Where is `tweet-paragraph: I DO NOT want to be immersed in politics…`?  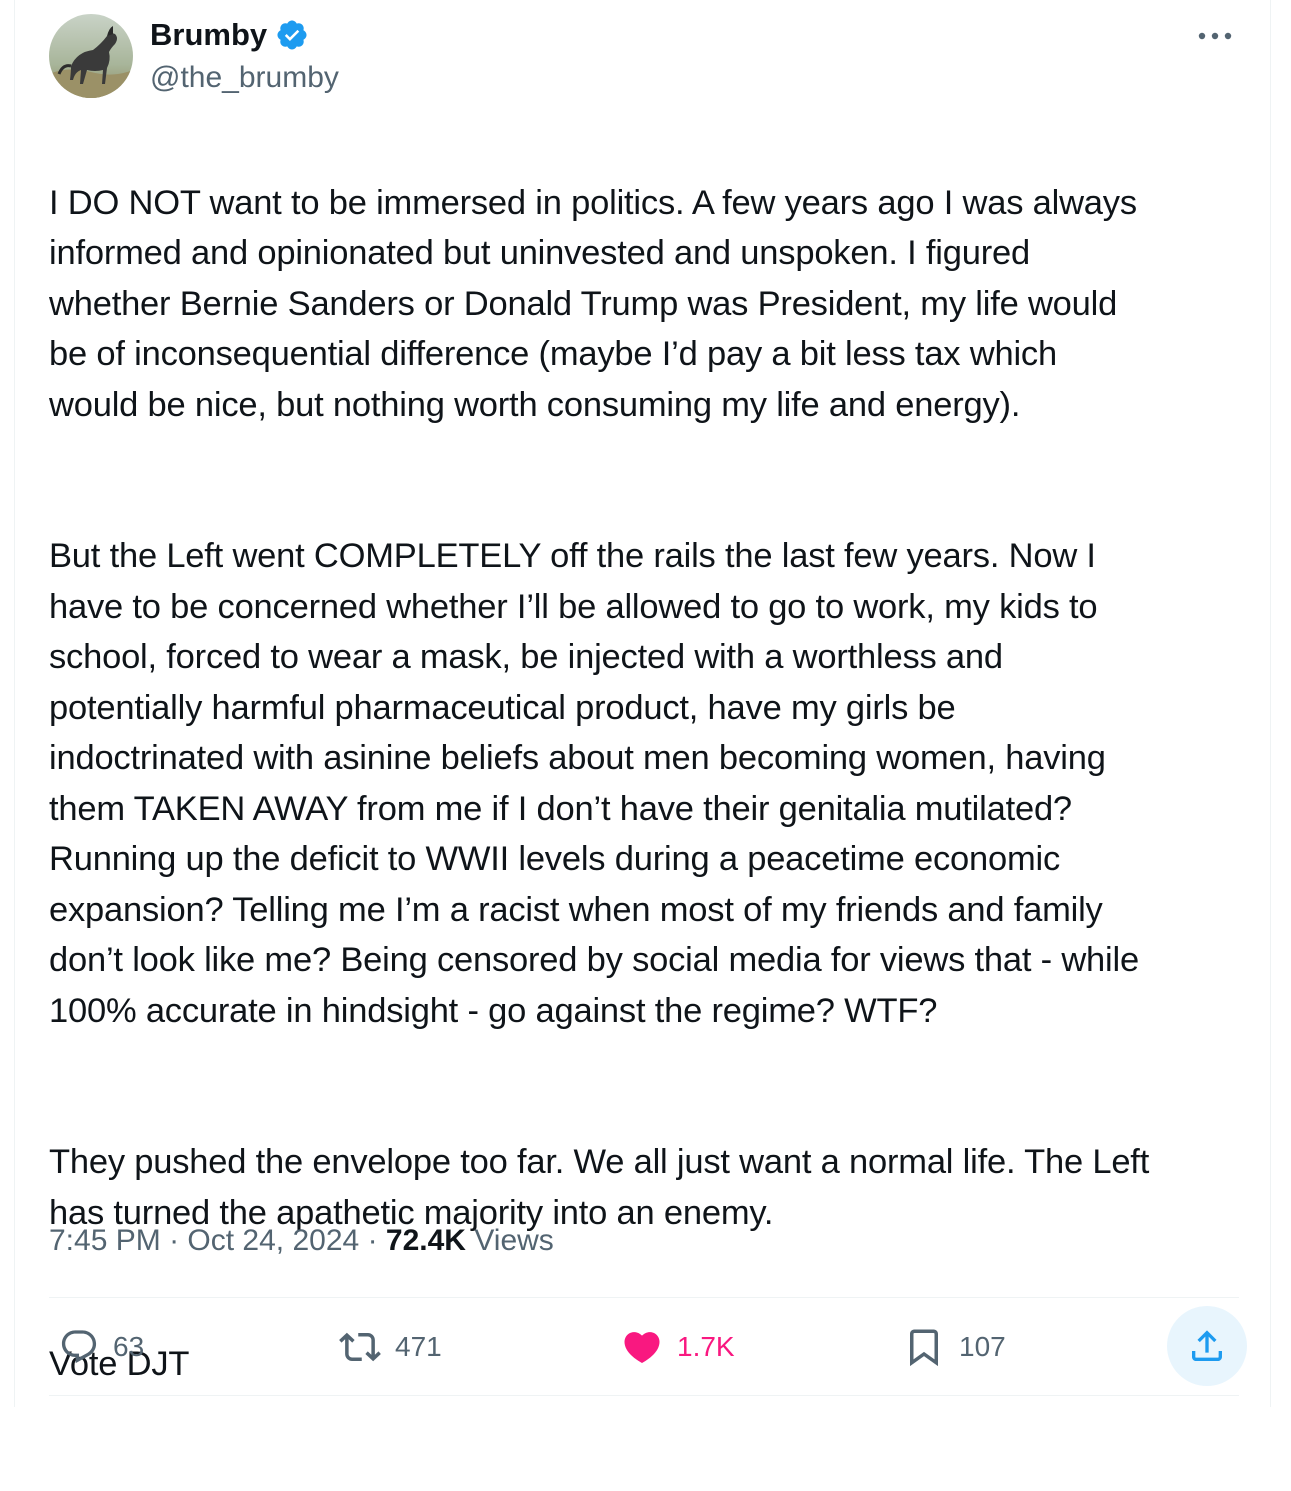
tweet-paragraph: I DO NOT want to be immersed in politics… is located at coordinates (593, 303).